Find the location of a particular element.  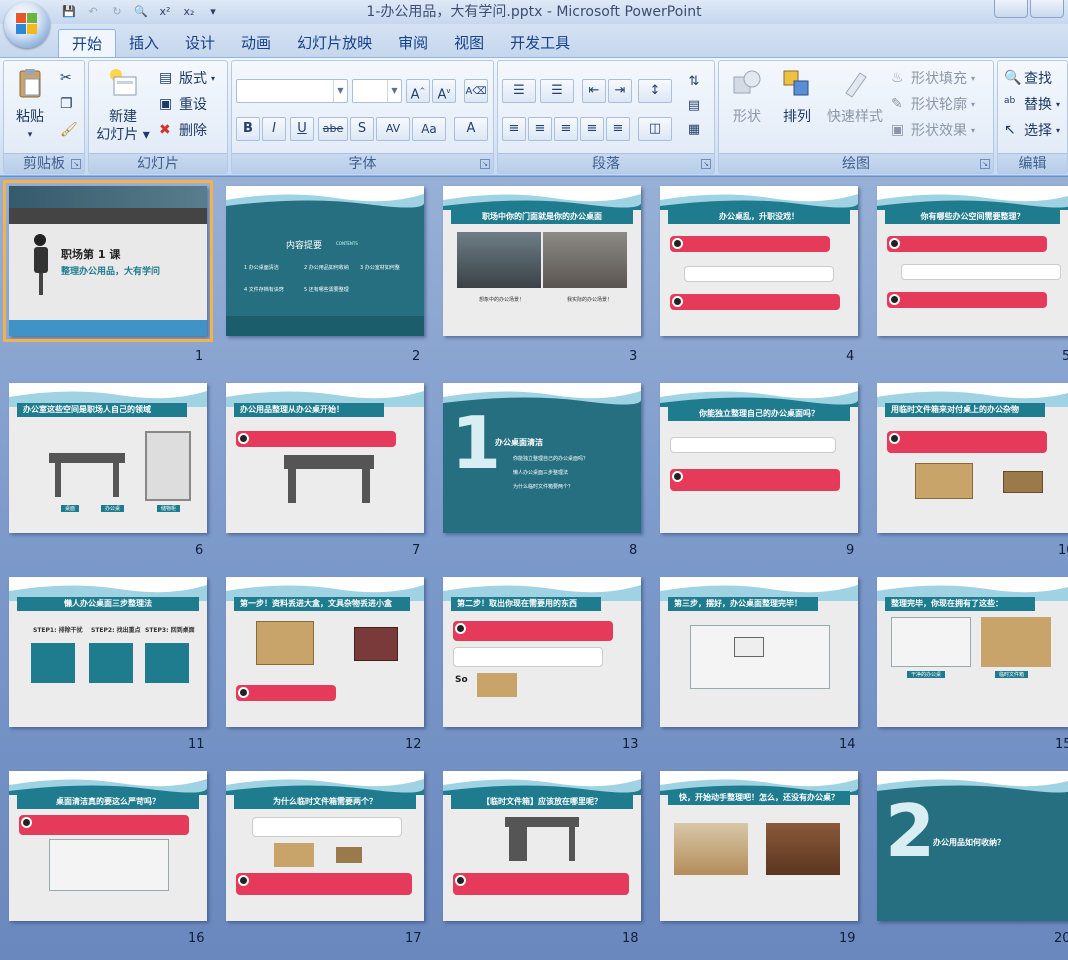

section-item: 懒人办公桌面三步整理法 is located at coordinates (541, 473).